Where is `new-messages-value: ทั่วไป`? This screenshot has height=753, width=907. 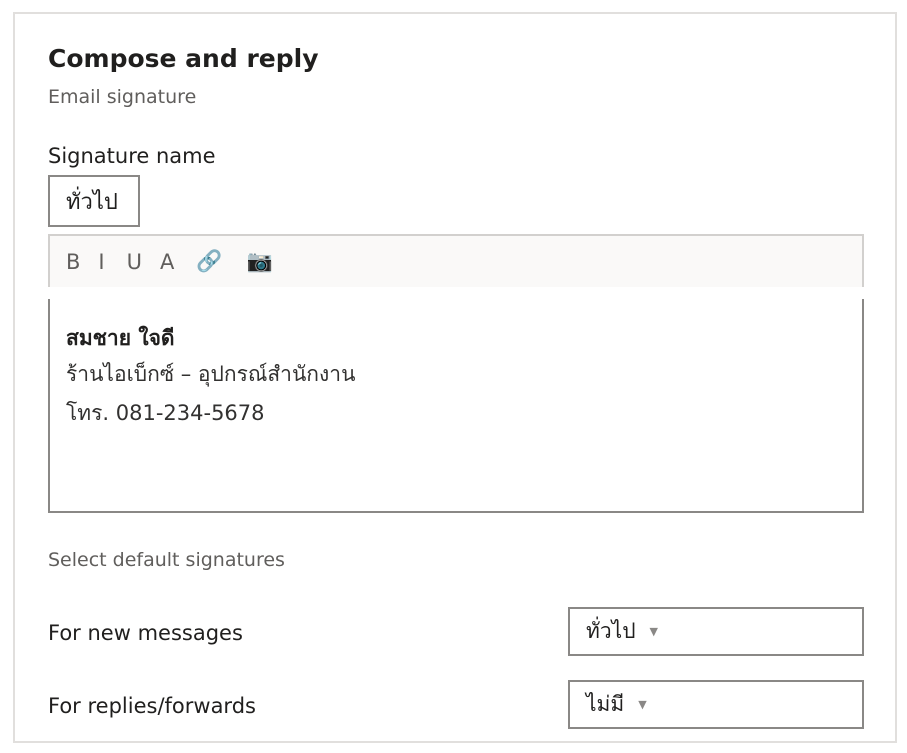
new-messages-value: ทั่วไป is located at coordinates (611, 631).